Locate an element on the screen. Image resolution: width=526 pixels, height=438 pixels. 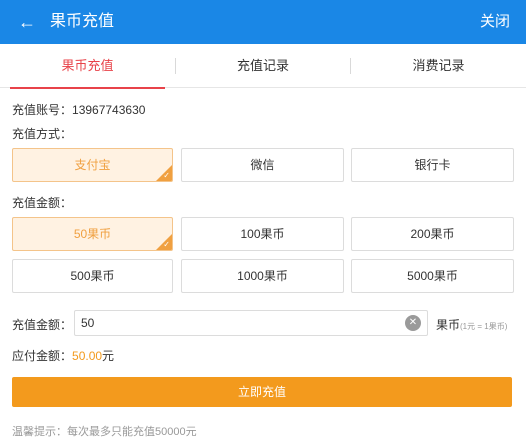
amount-option-label: 5000果币 is located at coordinates (432, 276).